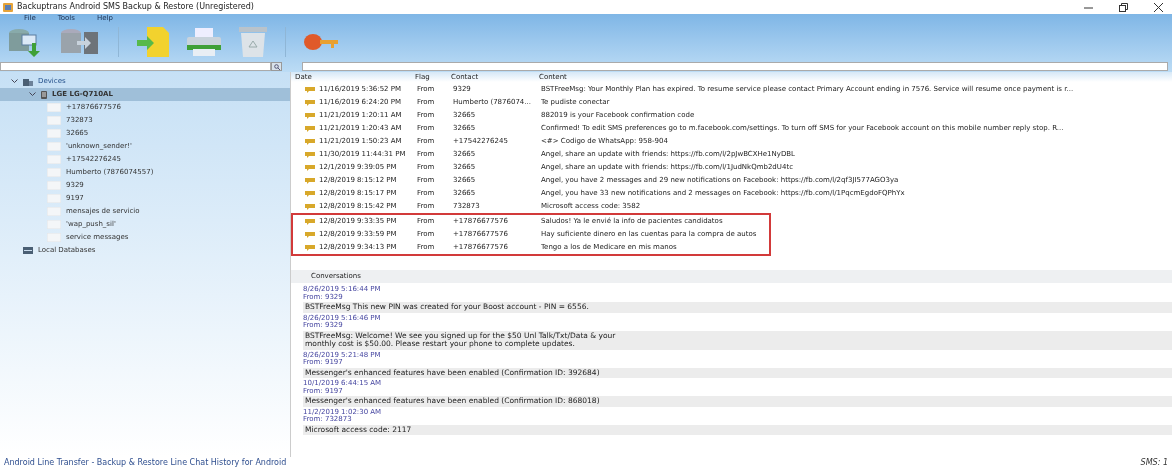  What do you see at coordinates (80, 42) in the screenshot?
I see `database-transfer-icon` at bounding box center [80, 42].